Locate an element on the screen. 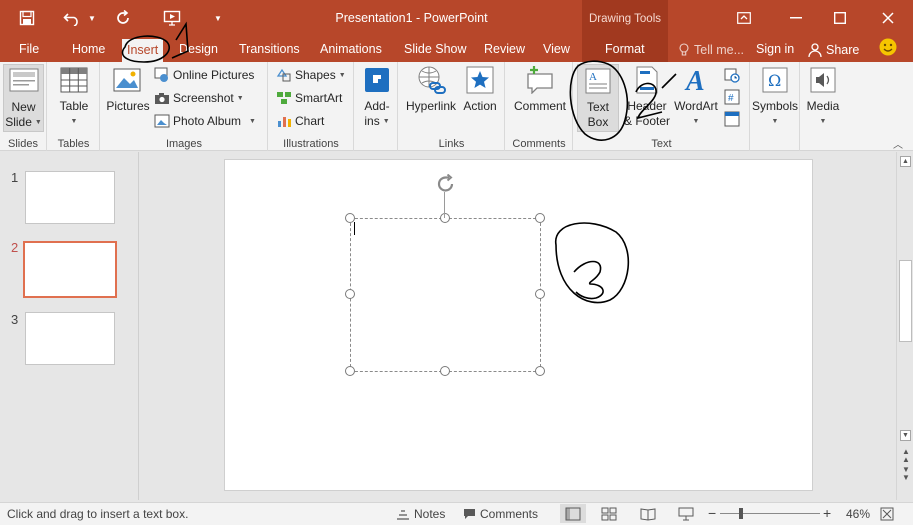 The height and width of the screenshot is (525, 913). pictures-button: Pictures is located at coordinates (128, 89).